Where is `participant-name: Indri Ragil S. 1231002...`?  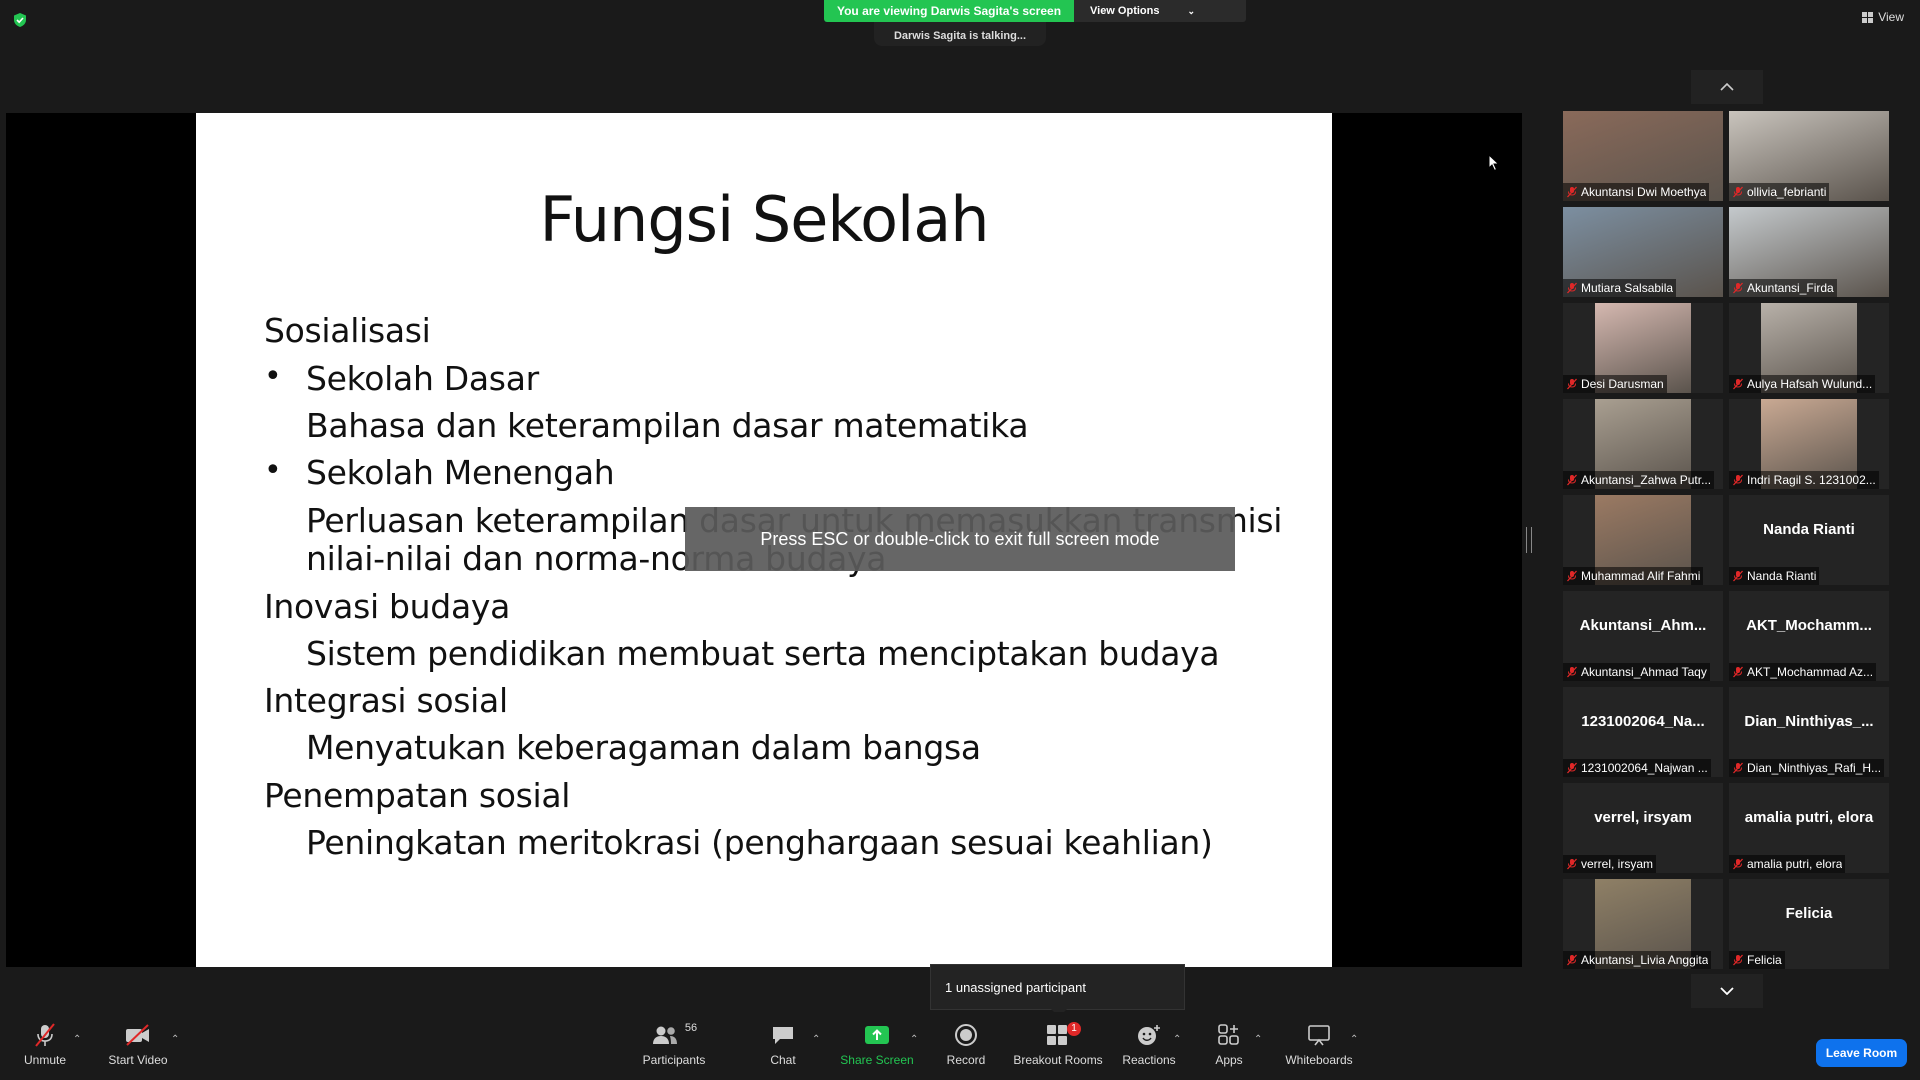
participant-name: Indri Ragil S. 1231002... is located at coordinates (1811, 480).